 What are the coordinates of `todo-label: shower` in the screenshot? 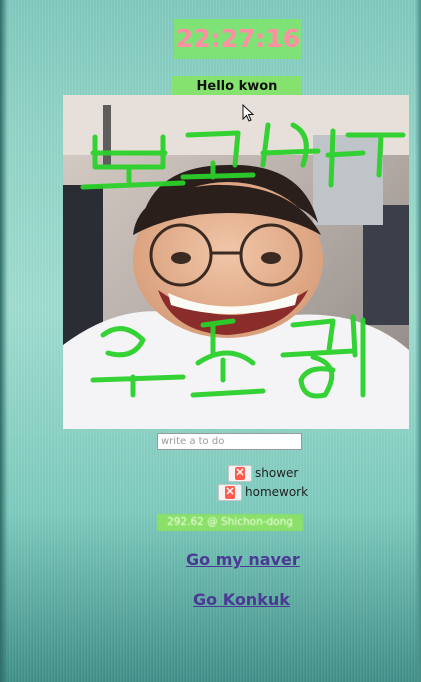 It's located at (277, 473).